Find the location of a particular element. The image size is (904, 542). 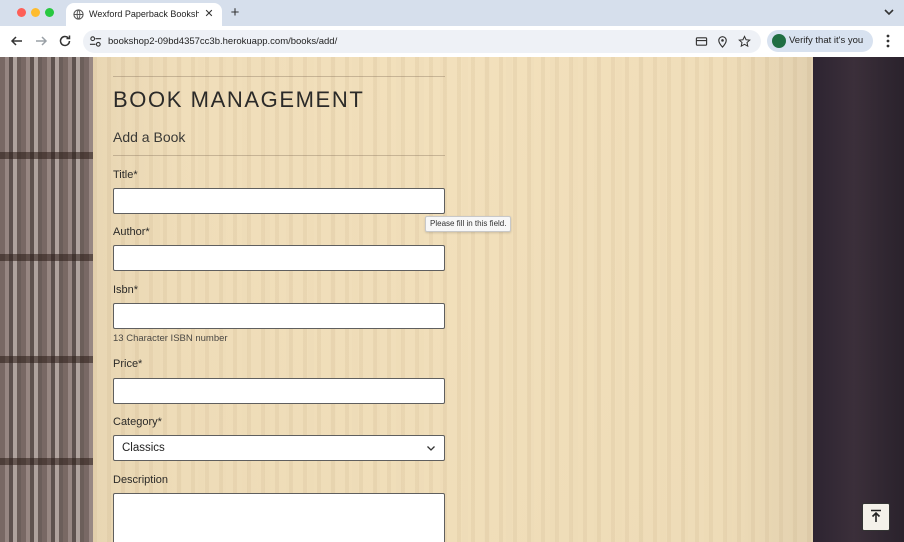

isbn-help-text: 13 Character ISBN number is located at coordinates (170, 338).